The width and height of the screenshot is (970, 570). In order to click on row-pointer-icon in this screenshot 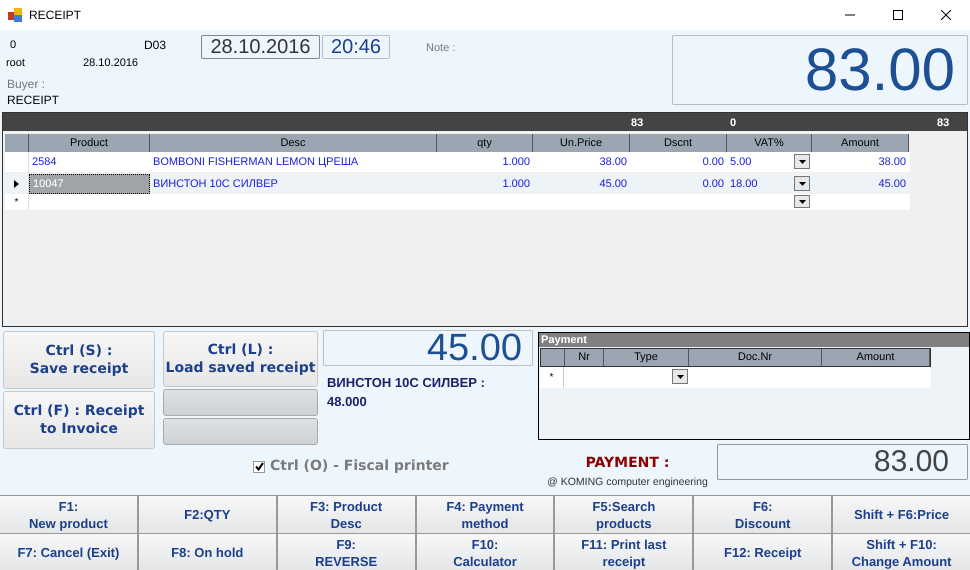, I will do `click(16, 184)`.